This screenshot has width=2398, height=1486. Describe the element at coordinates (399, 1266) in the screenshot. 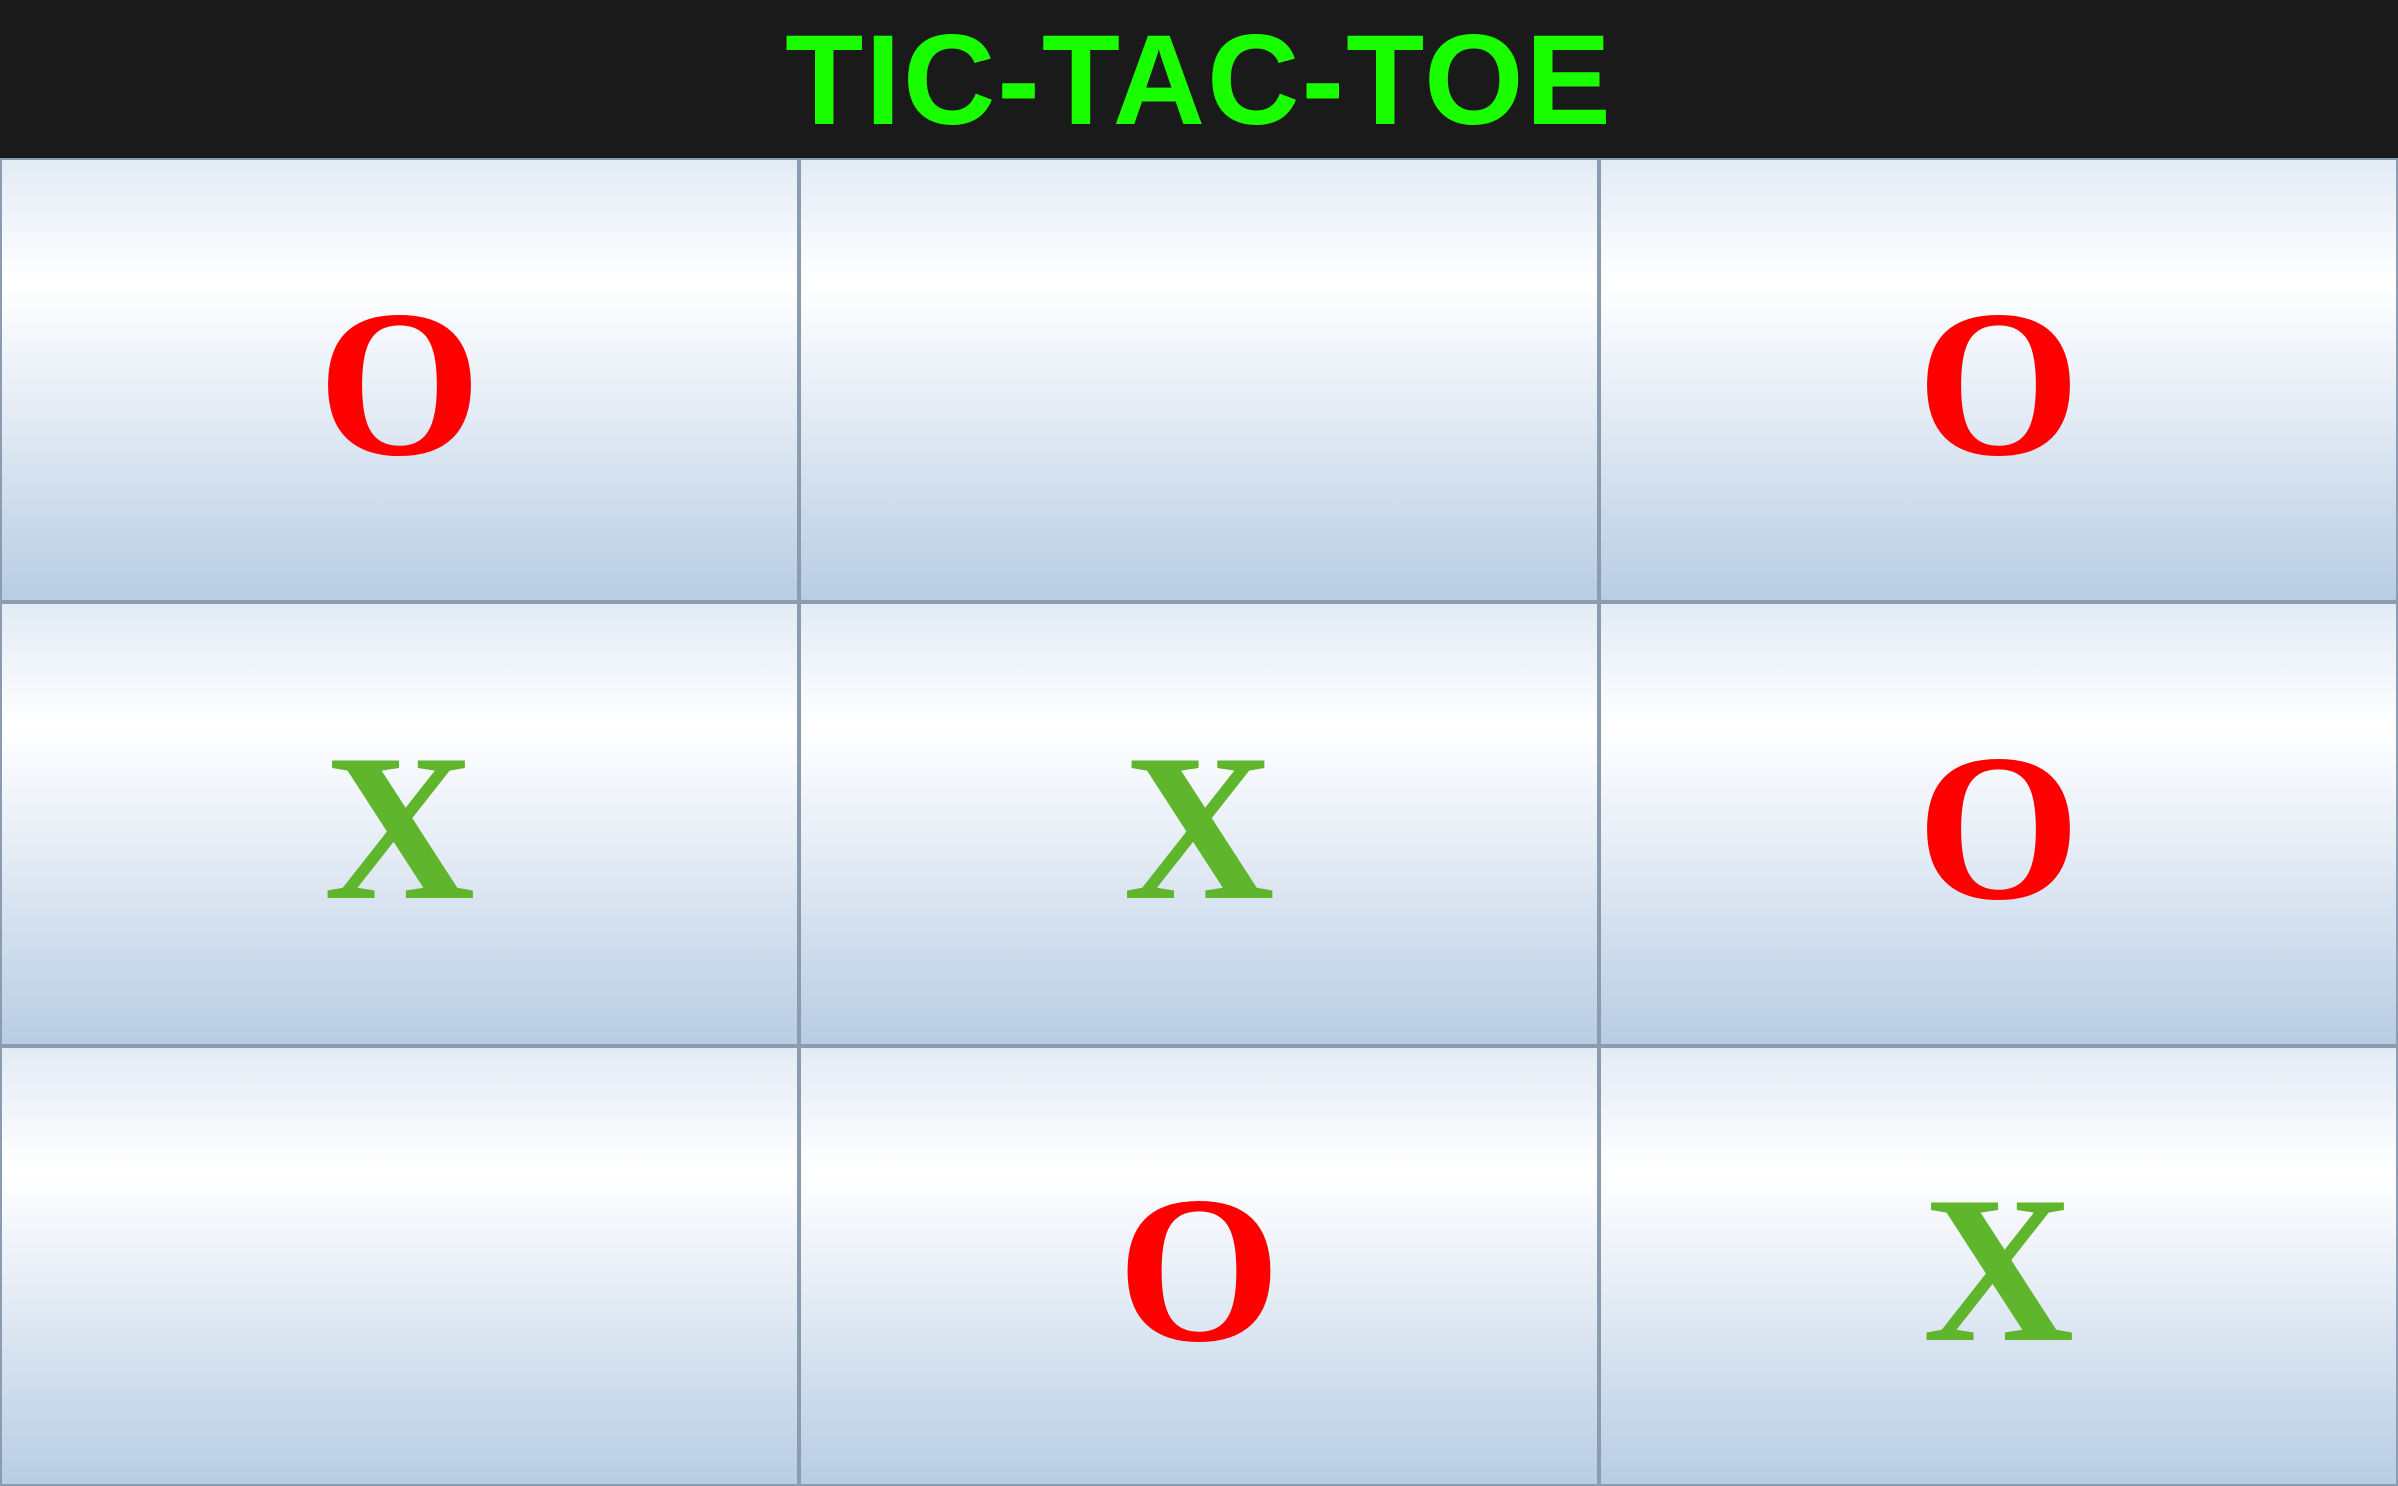

I see `board-cell-r3c1` at that location.